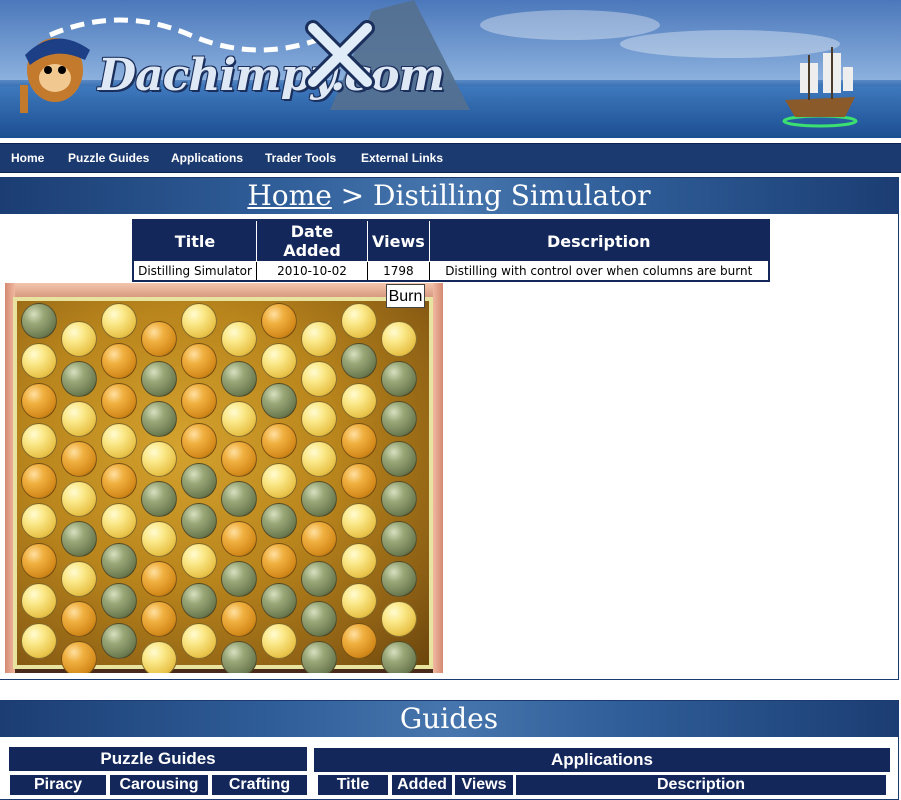 The width and height of the screenshot is (901, 800). I want to click on tab-carousing: Carousing, so click(159, 785).